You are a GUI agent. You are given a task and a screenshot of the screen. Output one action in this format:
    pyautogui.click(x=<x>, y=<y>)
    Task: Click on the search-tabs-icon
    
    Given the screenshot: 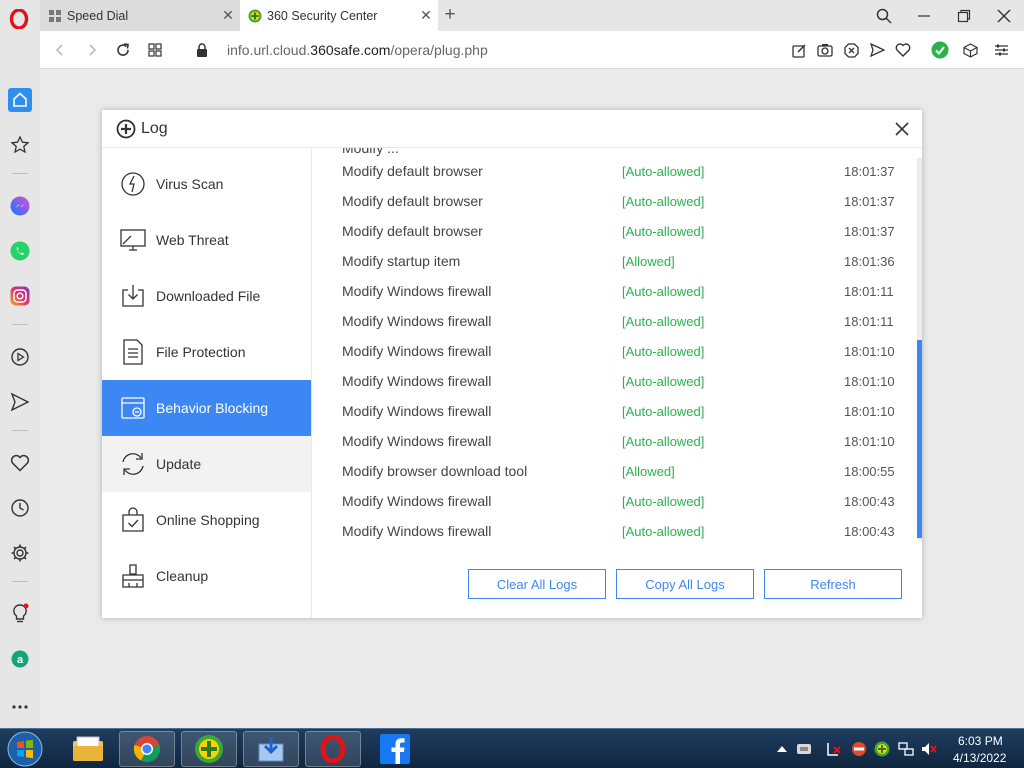 What is the action you would take?
    pyautogui.click(x=884, y=15)
    